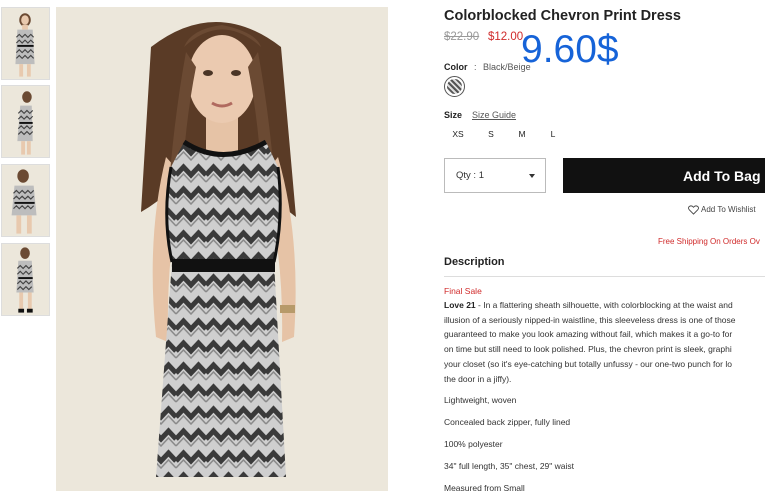  I want to click on overlay-price-annotation: 9.60$, so click(570, 49).